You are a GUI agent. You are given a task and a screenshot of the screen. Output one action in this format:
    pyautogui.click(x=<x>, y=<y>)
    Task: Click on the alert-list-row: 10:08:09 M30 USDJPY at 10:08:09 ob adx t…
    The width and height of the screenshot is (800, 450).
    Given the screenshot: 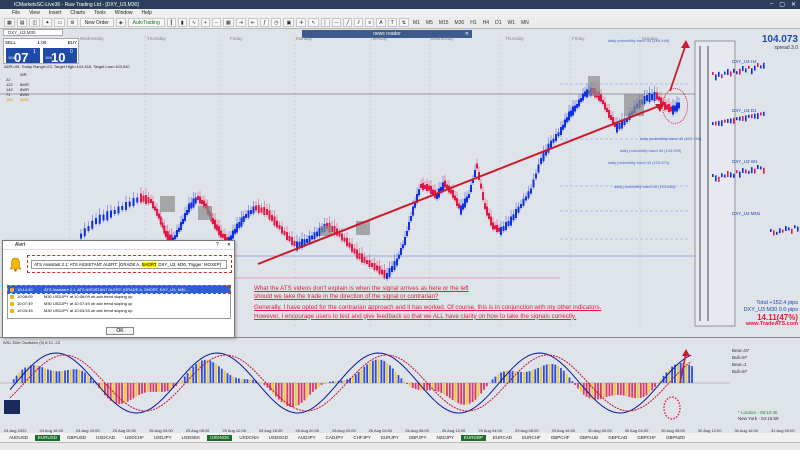 What is the action you would take?
    pyautogui.click(x=119, y=296)
    